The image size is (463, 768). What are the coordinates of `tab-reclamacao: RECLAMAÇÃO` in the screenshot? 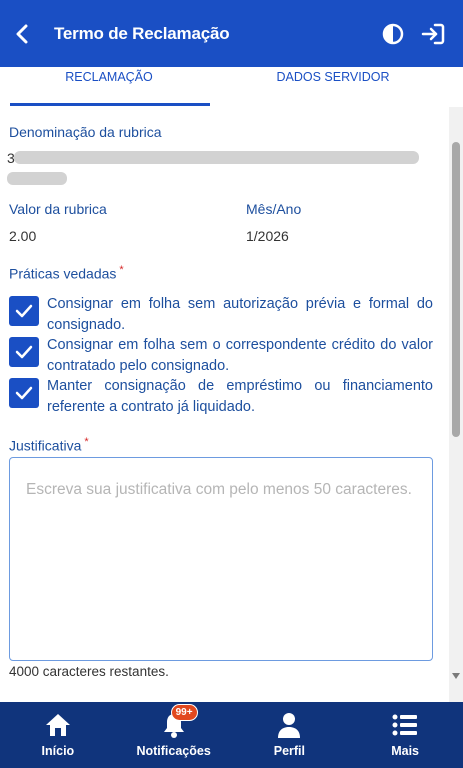 It's located at (109, 87).